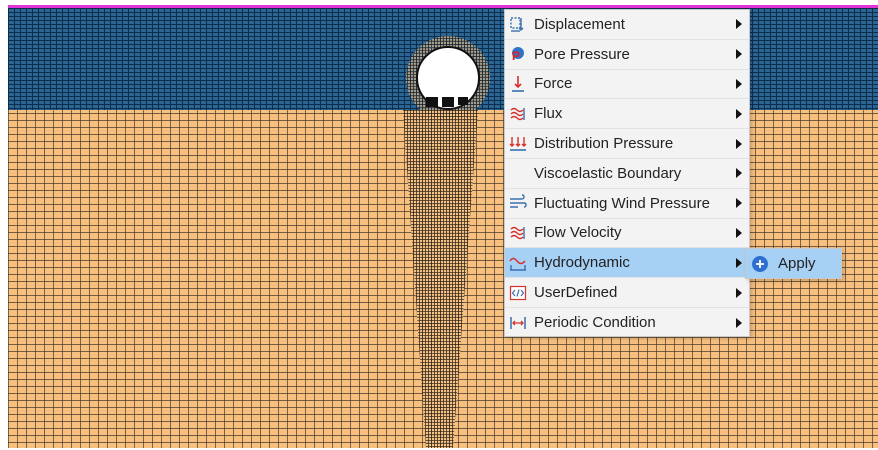 The image size is (878, 450). I want to click on menu-item-distribution-pressure: Distribution Pressure, so click(627, 144).